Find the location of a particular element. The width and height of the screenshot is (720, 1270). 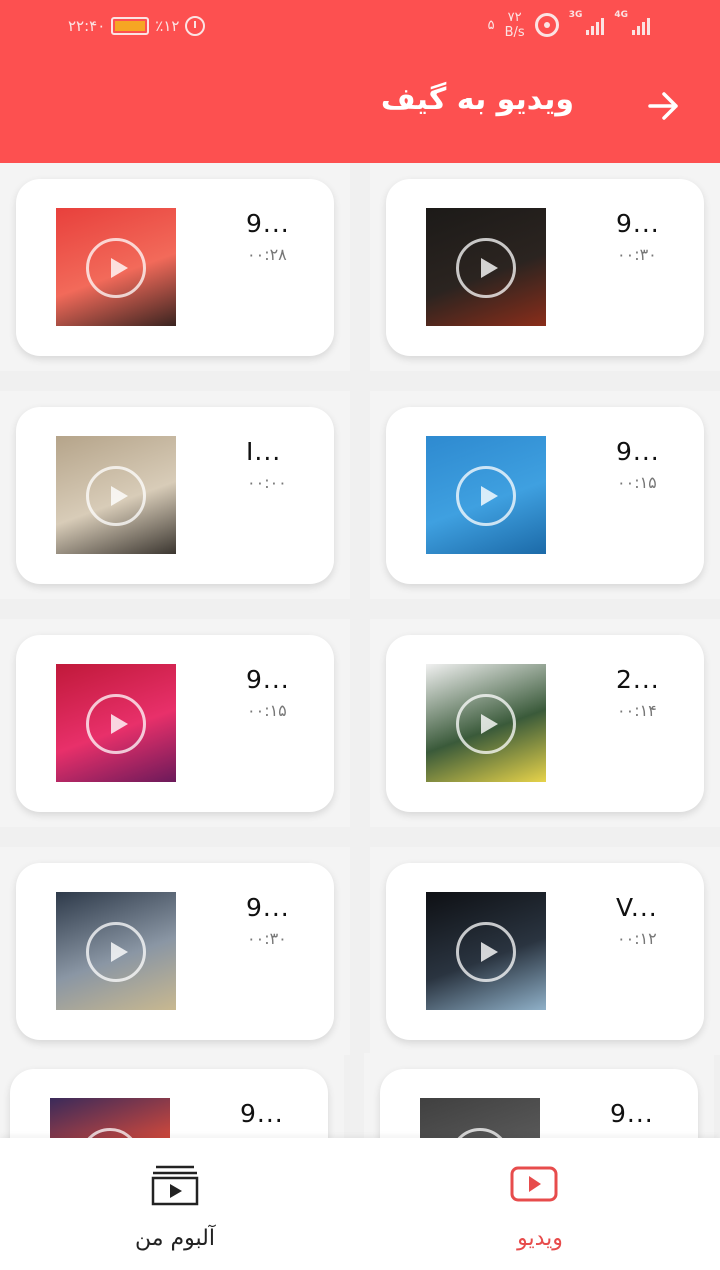

video-cell: 9...۰۰:۰۶ is located at coordinates (172, 1095).